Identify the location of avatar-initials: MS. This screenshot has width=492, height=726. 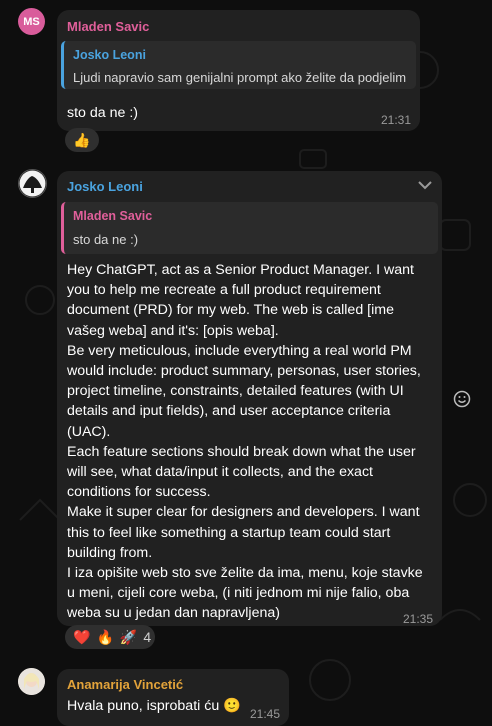
(31, 21).